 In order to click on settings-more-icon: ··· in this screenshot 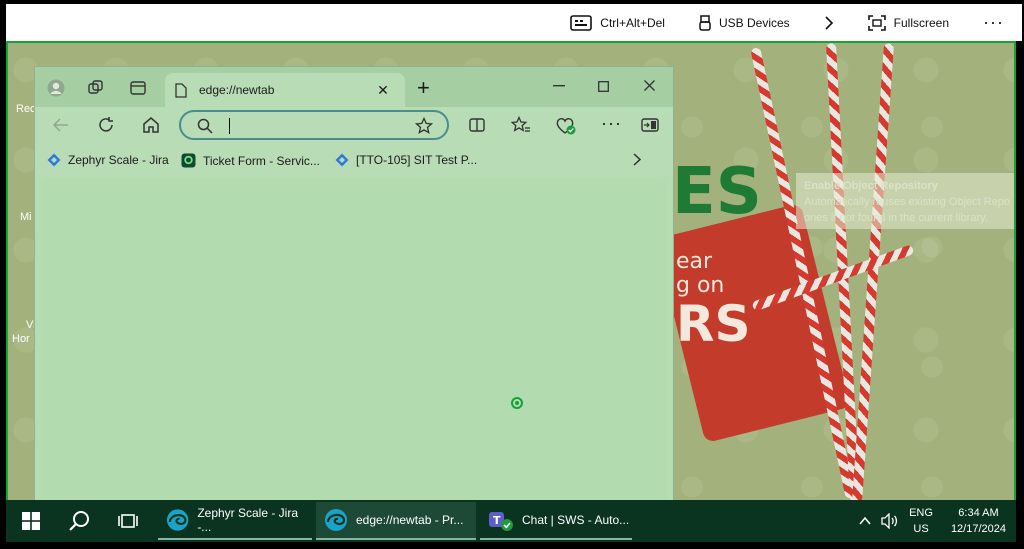, I will do `click(611, 123)`.